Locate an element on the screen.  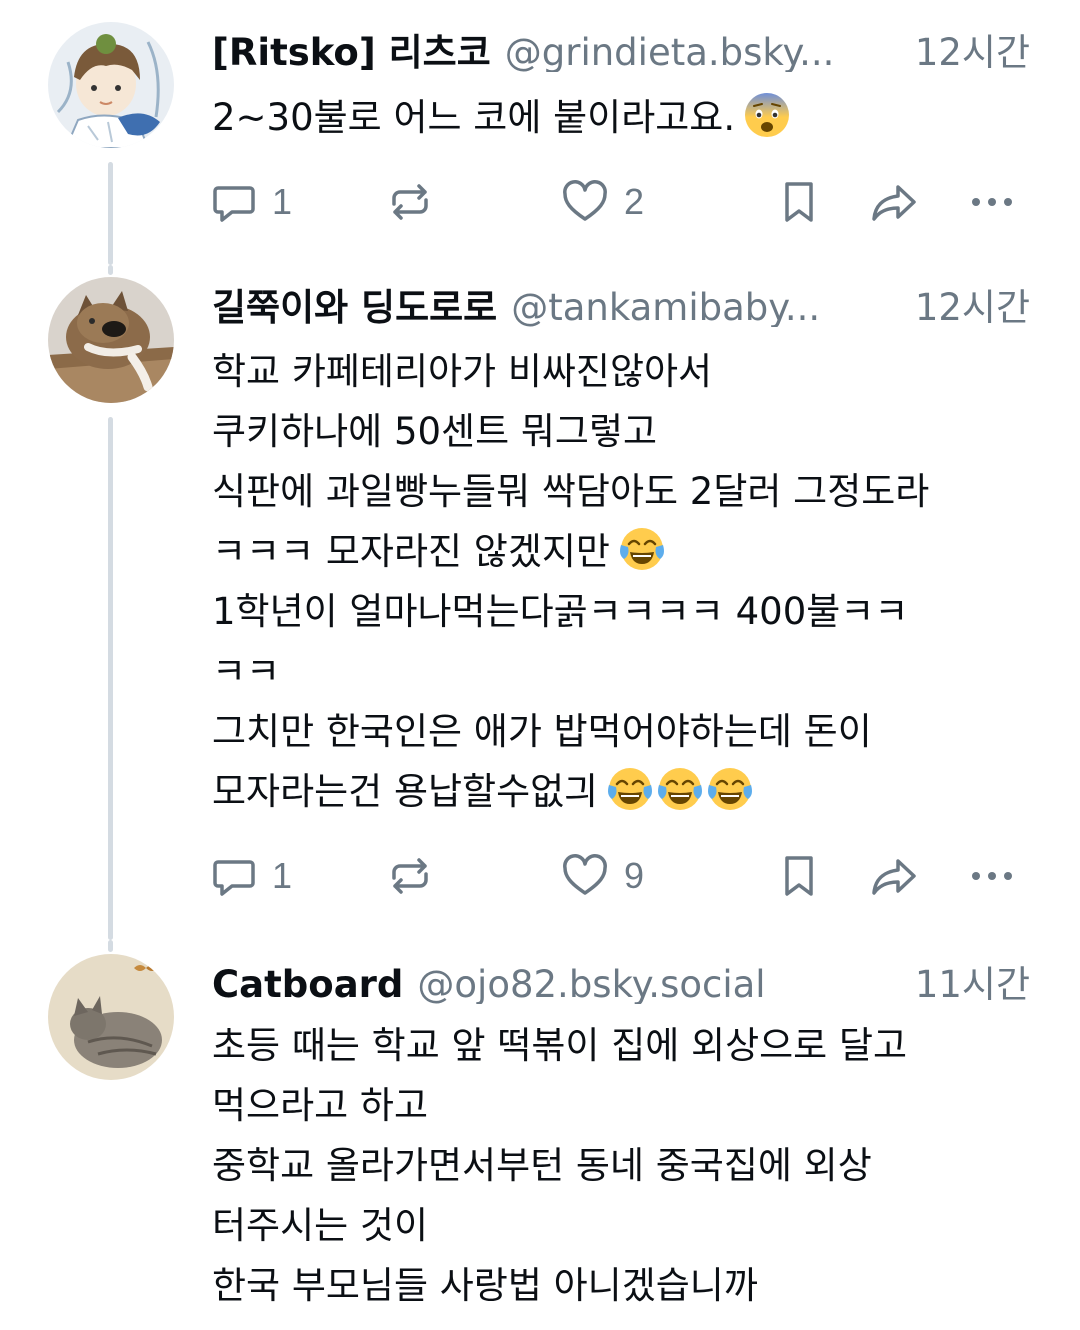
timestamp: 11시간 is located at coordinates (965, 979).